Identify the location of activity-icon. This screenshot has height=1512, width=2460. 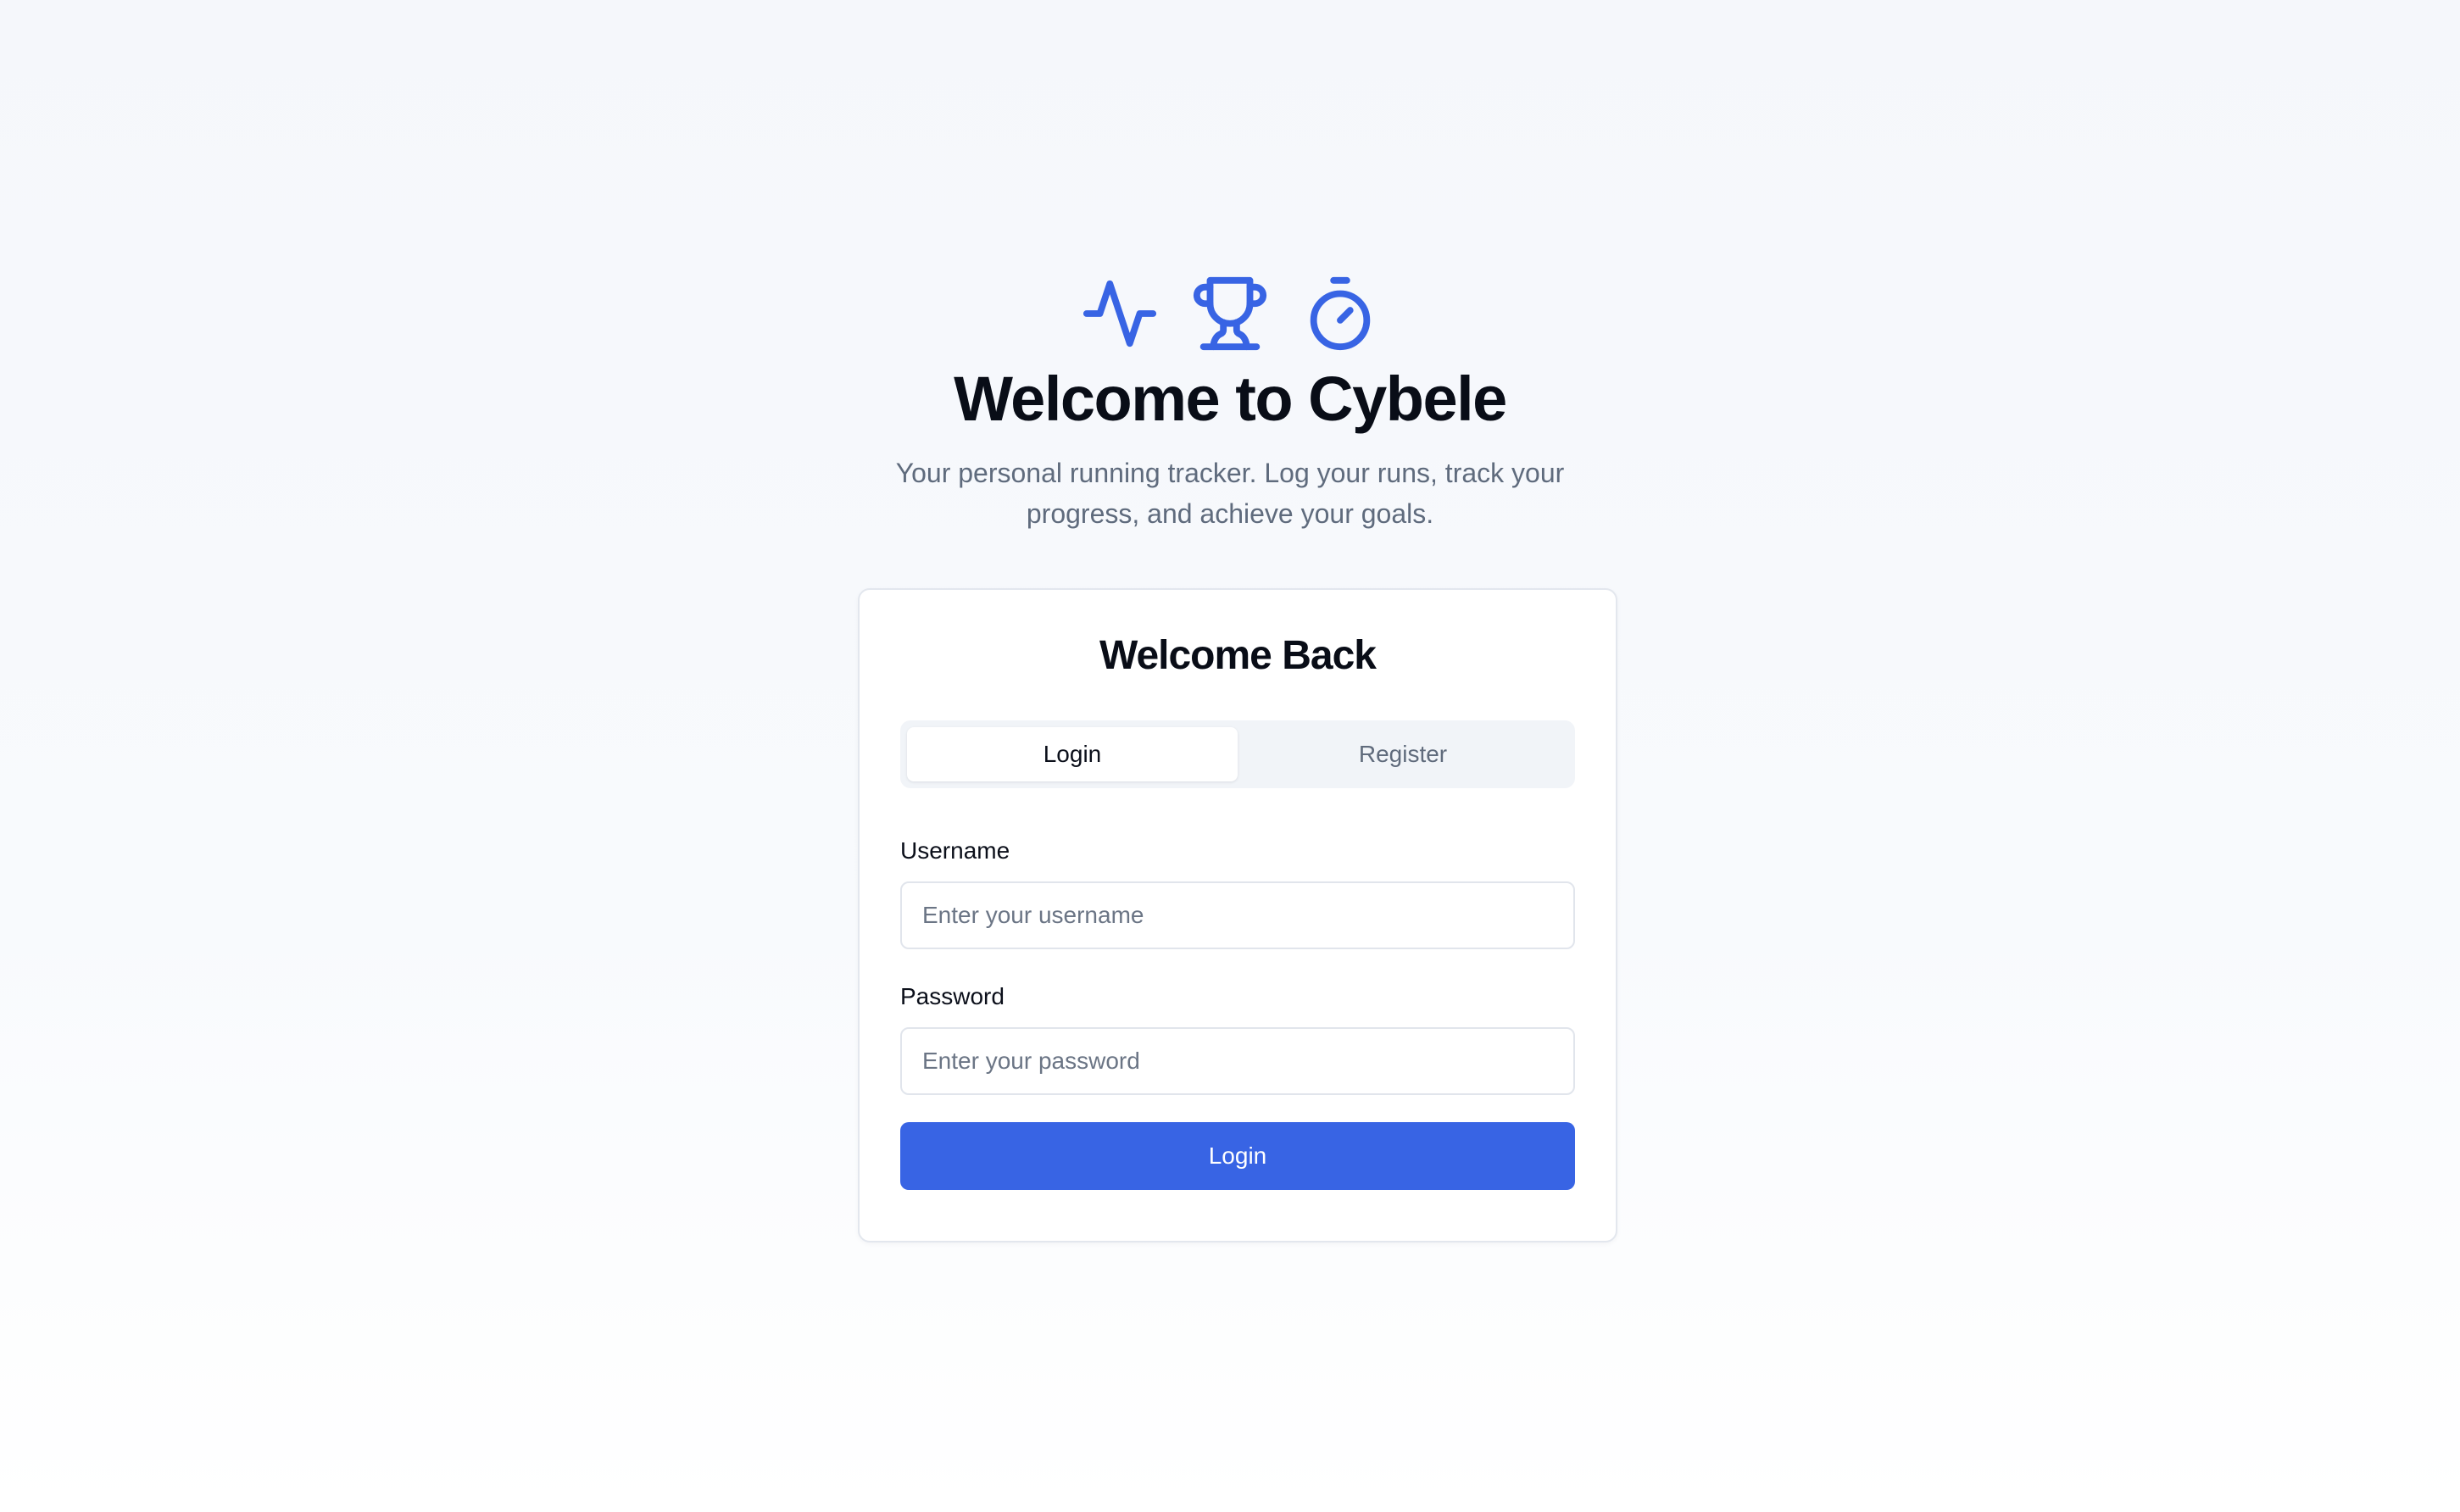
(1120, 313).